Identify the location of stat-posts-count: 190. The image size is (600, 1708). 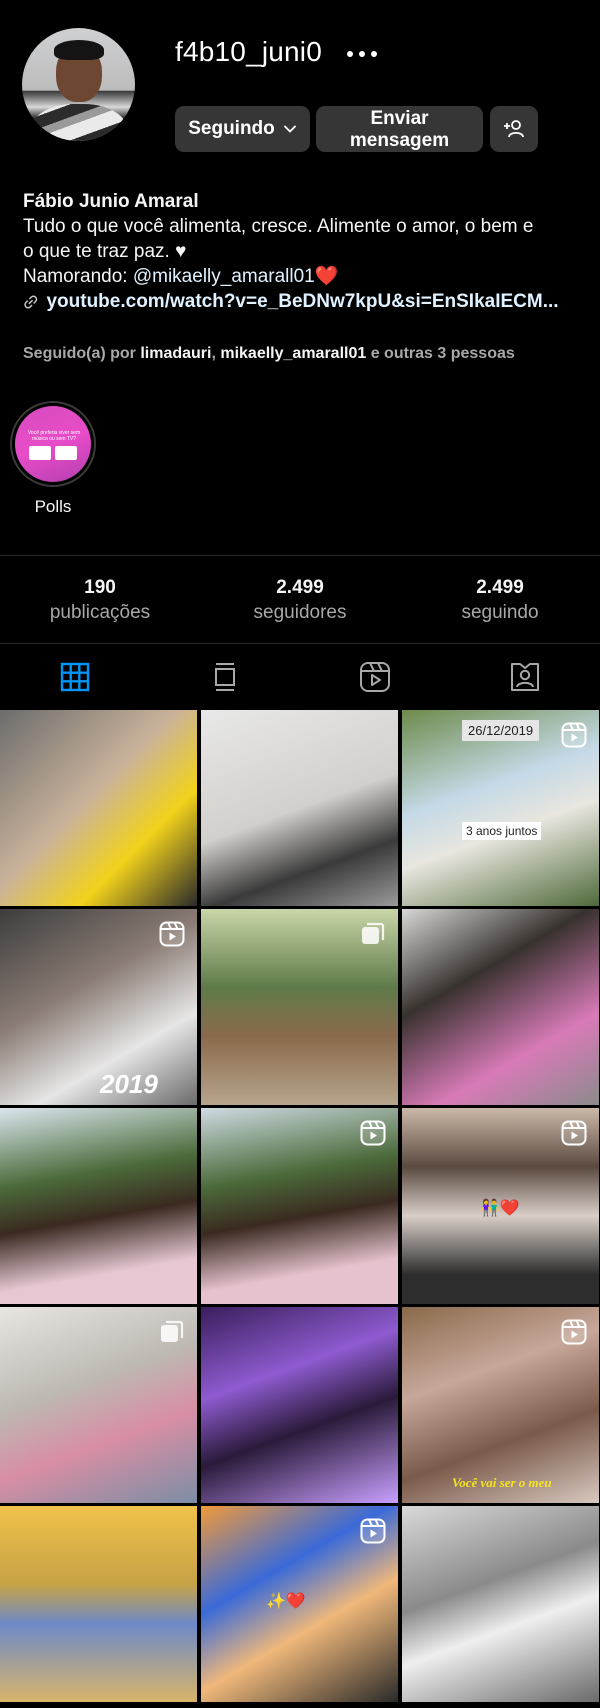
(100, 587).